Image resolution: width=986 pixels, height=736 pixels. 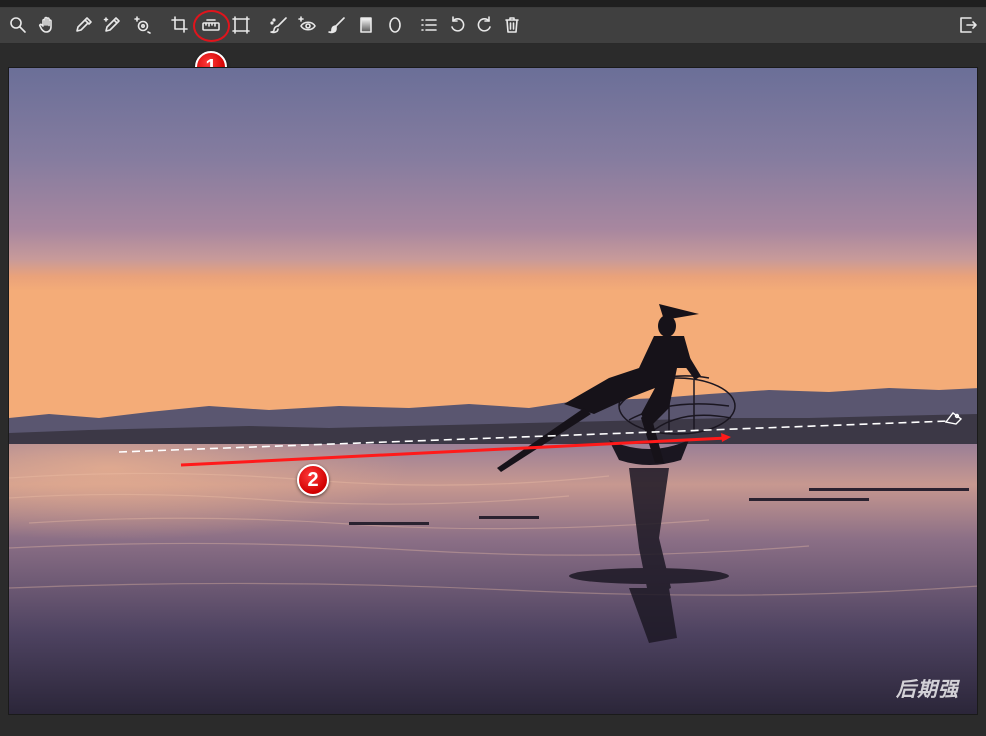 I want to click on hand-icon, so click(x=45, y=24).